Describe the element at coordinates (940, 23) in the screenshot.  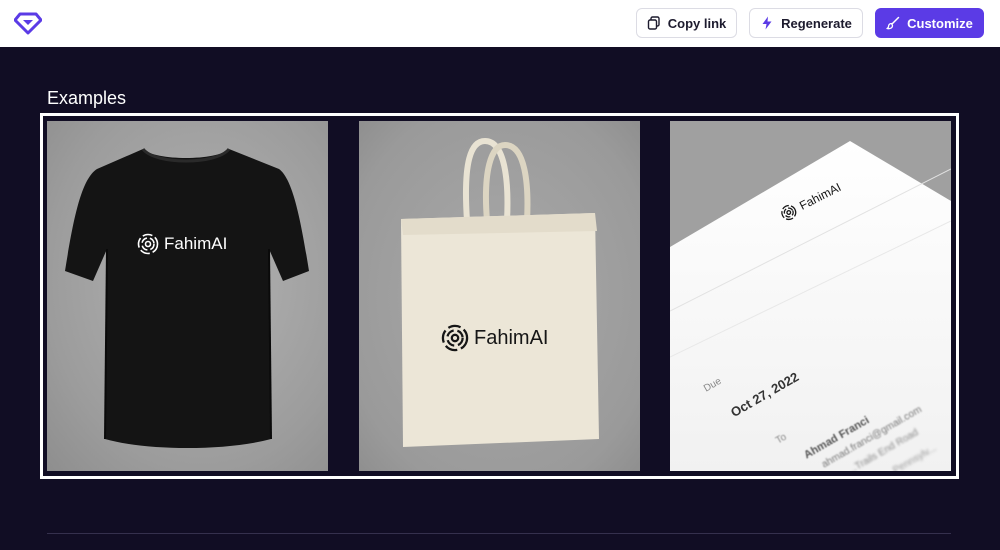
I see `customize-label: Customize` at that location.